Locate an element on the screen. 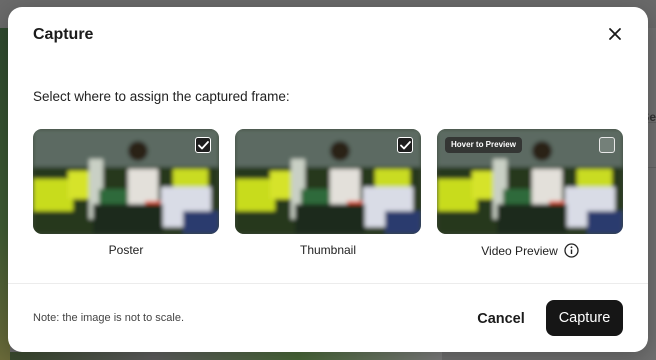  hover-to-preview-badge: Hover to Preview is located at coordinates (483, 145).